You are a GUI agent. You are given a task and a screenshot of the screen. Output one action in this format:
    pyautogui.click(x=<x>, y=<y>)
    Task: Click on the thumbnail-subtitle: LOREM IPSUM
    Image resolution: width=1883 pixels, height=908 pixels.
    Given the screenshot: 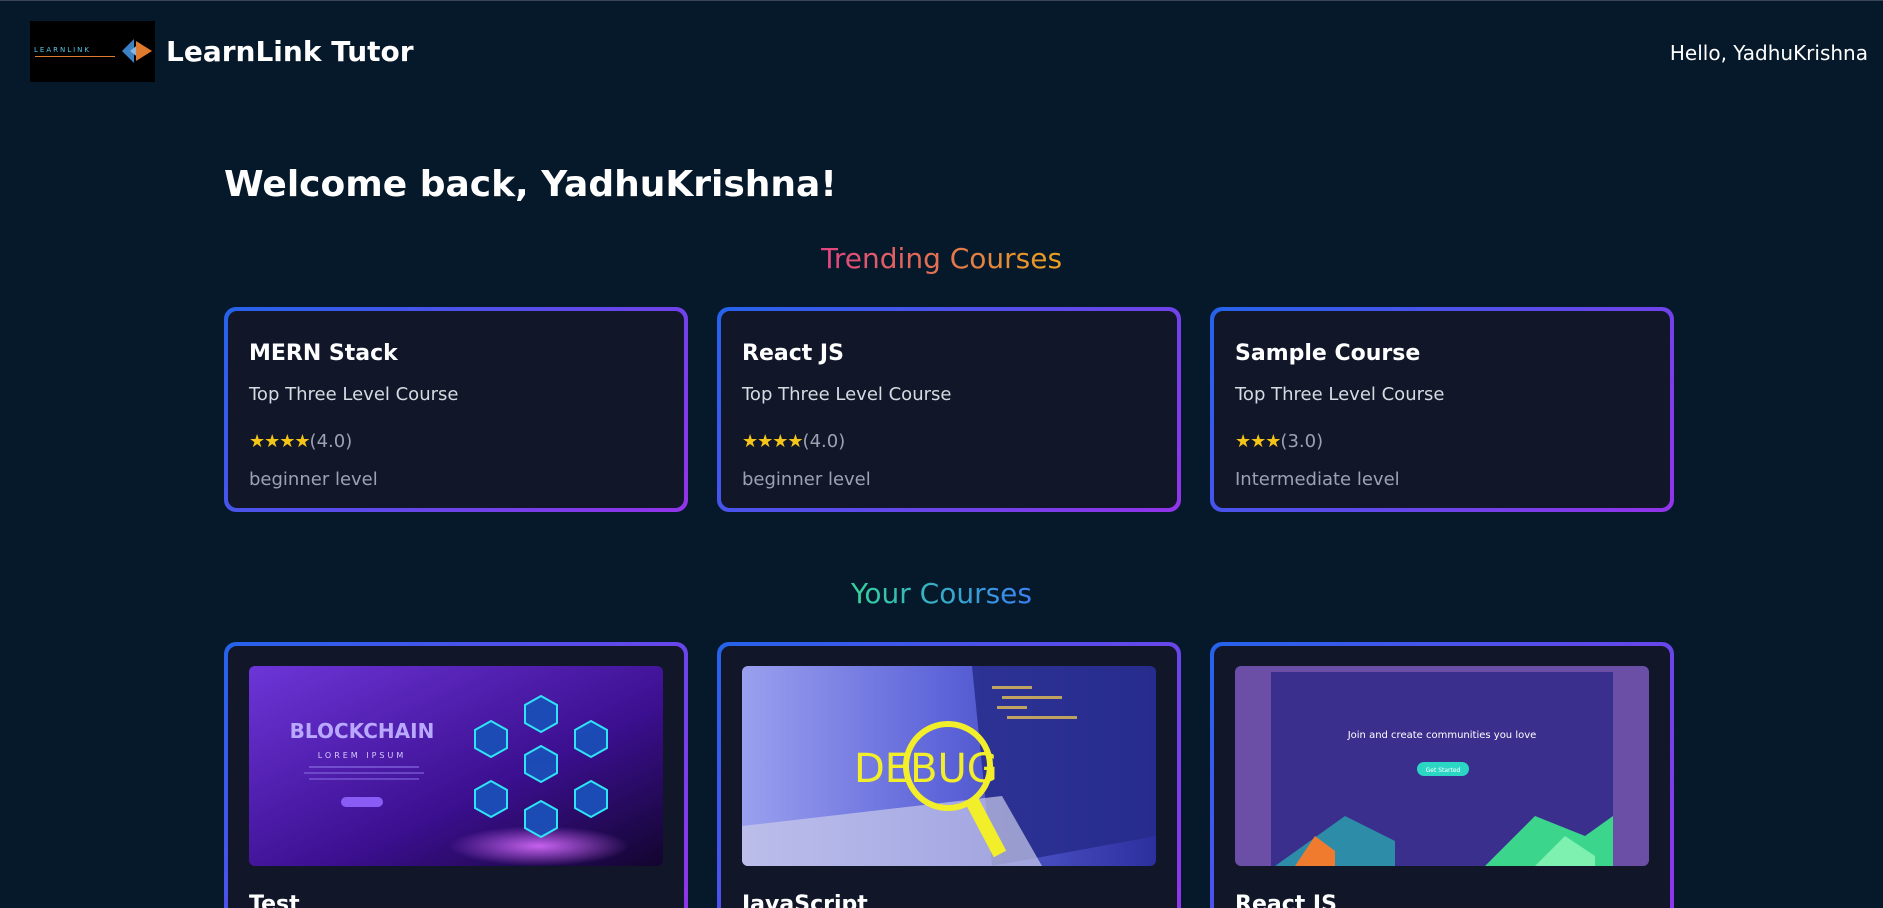 What is the action you would take?
    pyautogui.click(x=362, y=755)
    